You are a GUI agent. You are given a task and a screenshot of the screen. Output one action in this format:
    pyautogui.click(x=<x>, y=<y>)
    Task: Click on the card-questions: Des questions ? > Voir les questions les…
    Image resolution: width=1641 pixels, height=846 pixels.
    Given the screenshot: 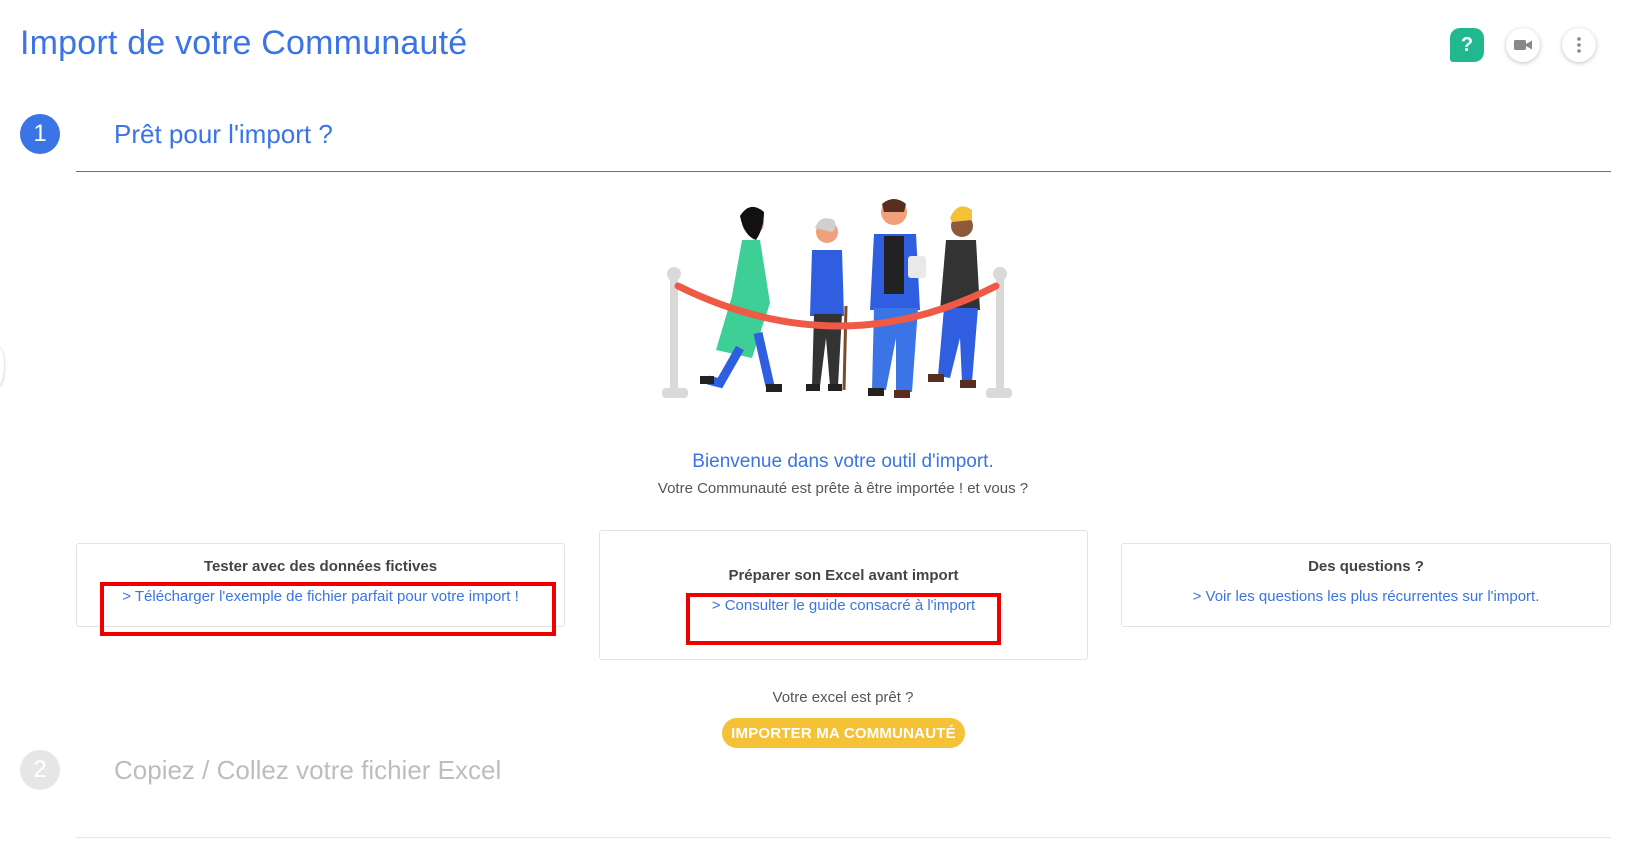 What is the action you would take?
    pyautogui.click(x=1366, y=585)
    